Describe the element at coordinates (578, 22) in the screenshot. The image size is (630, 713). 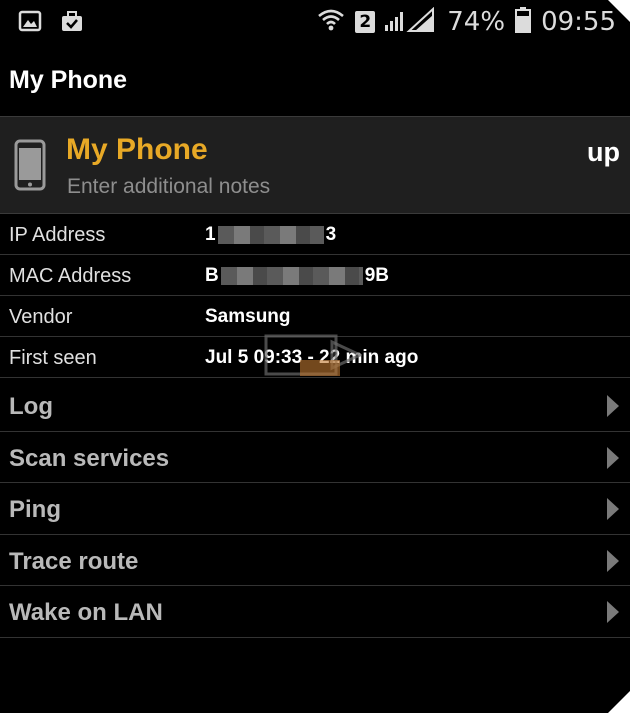
I see `clock: 09:55` at that location.